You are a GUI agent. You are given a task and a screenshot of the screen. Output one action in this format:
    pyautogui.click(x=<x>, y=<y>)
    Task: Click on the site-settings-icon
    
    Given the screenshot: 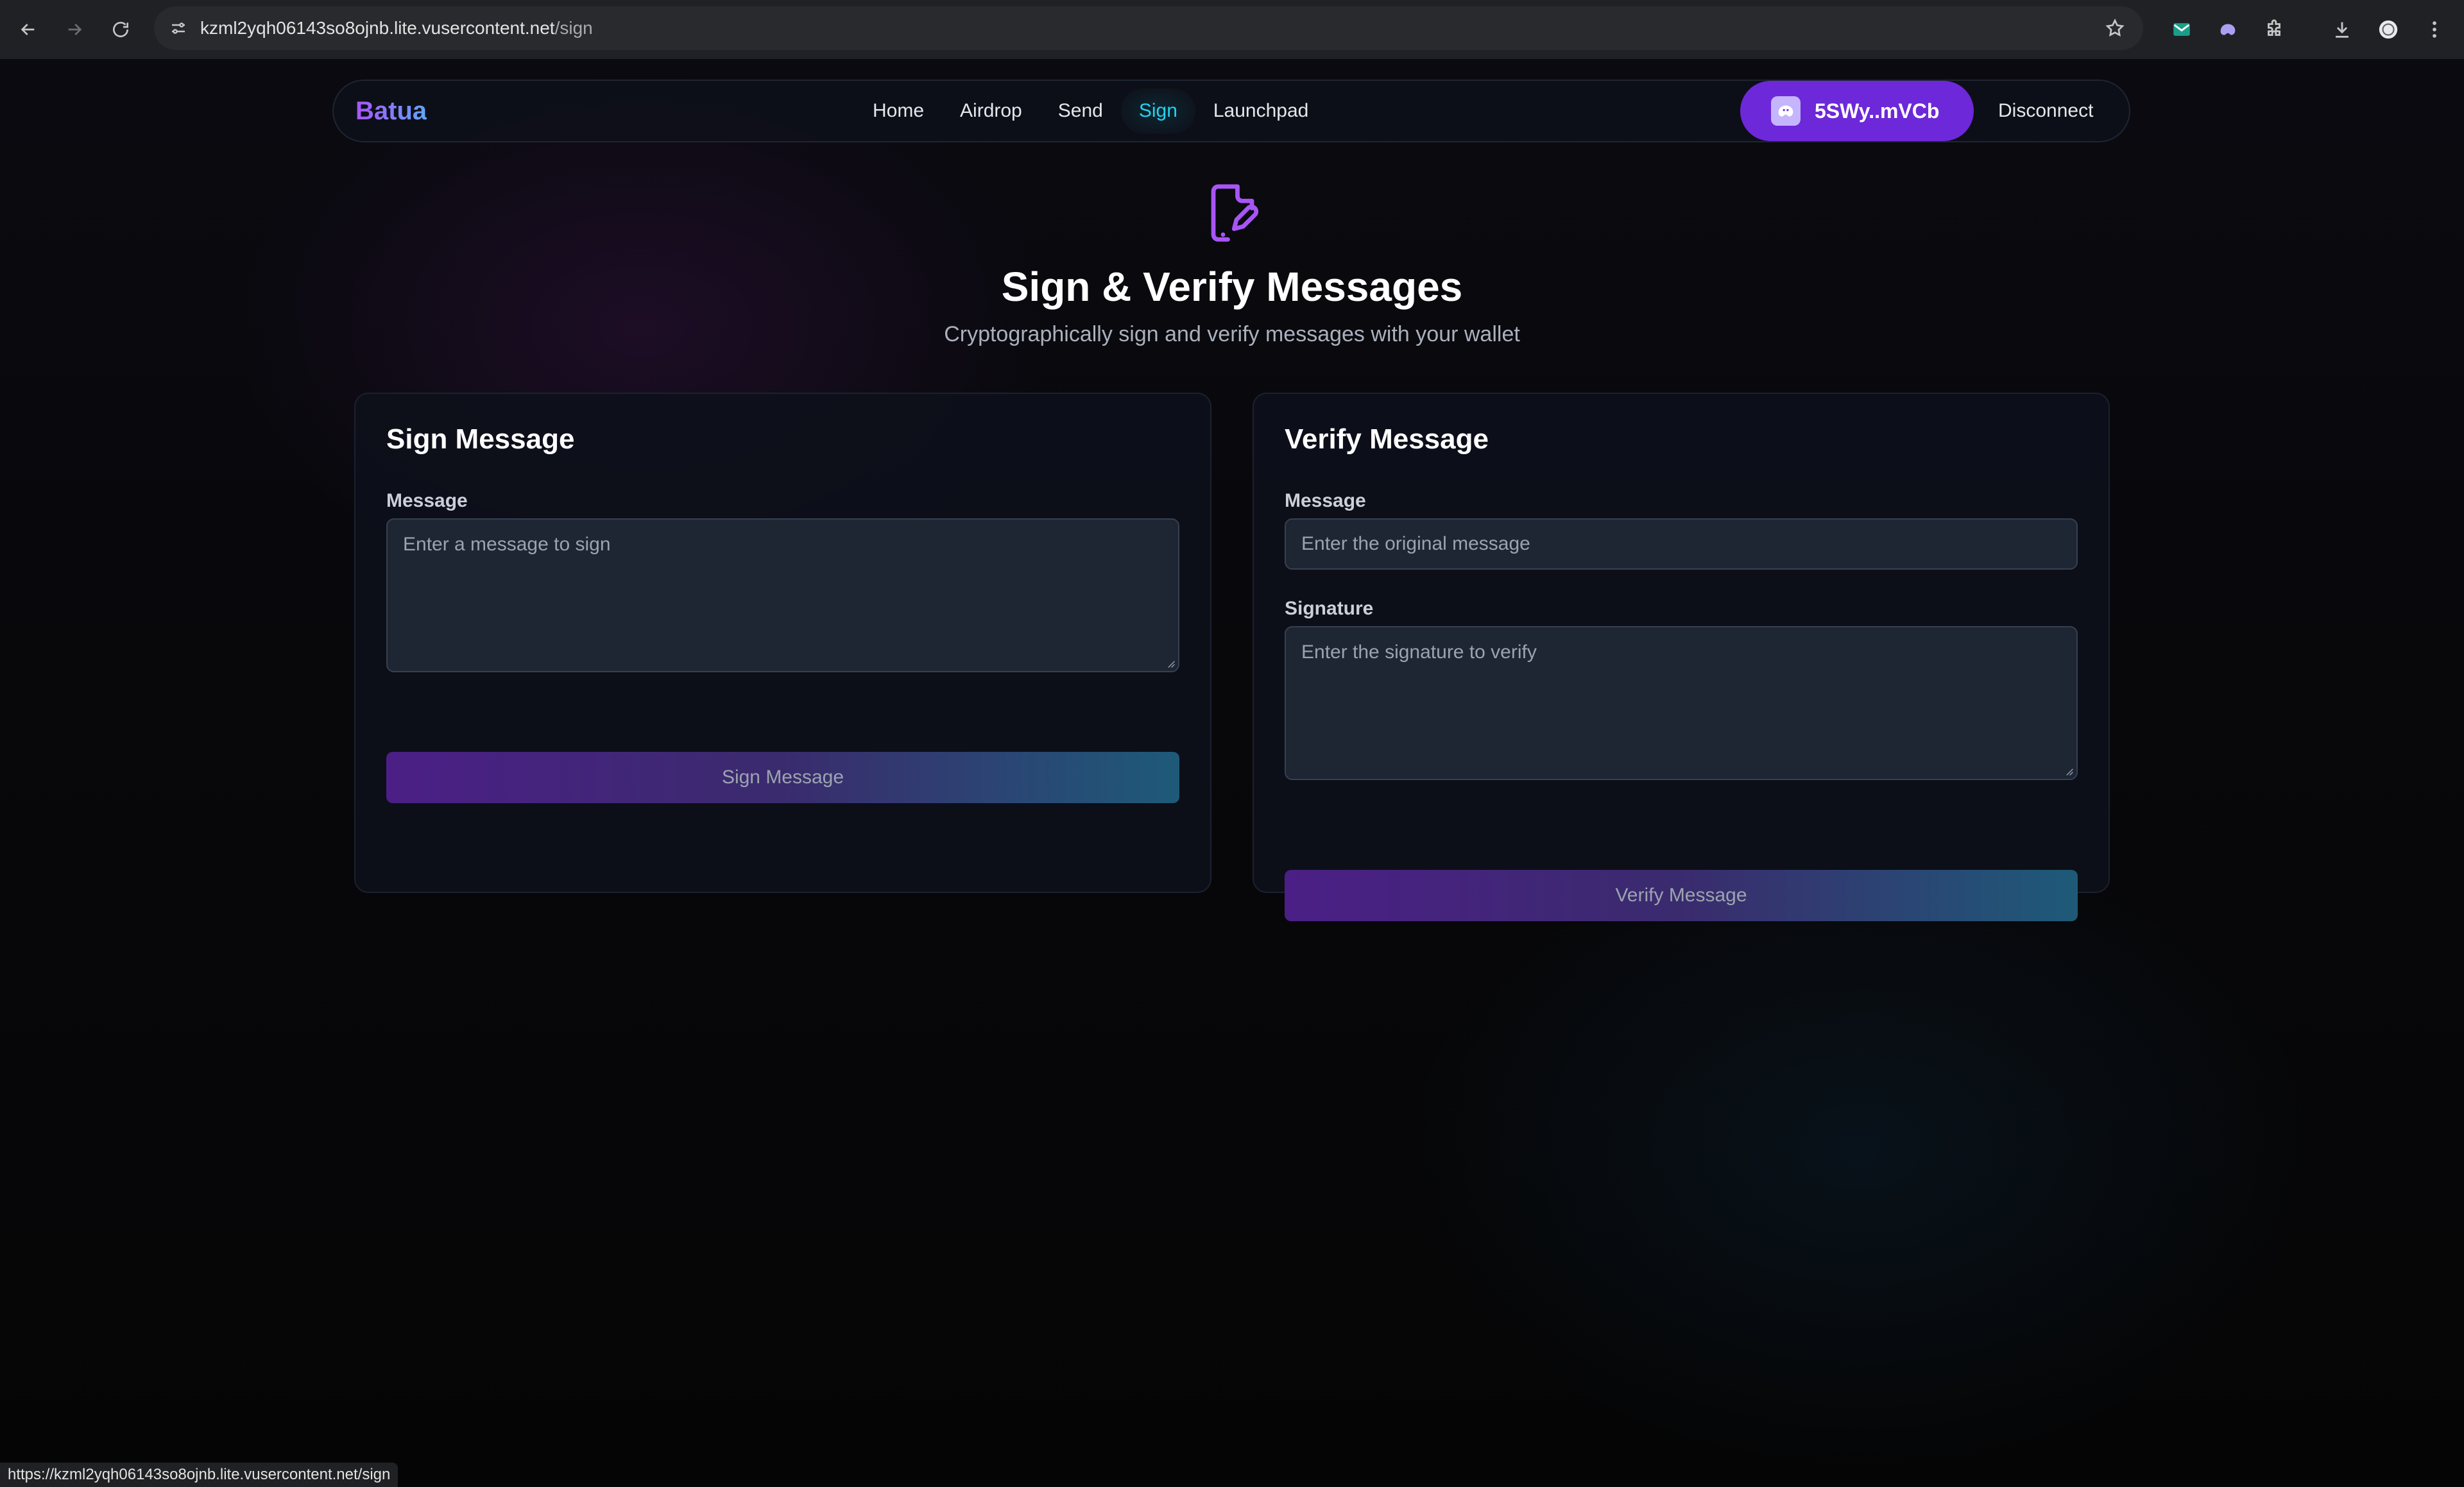 What is the action you would take?
    pyautogui.click(x=179, y=28)
    